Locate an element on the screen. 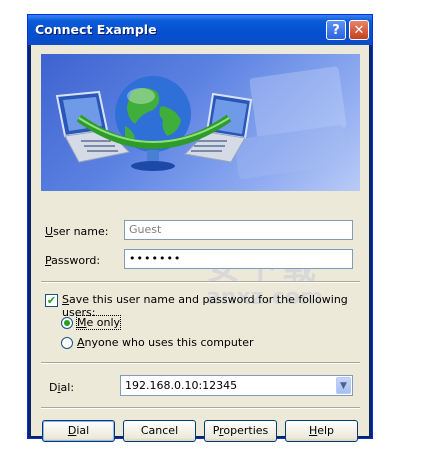  radio-selected-dot is located at coordinates (67, 323).